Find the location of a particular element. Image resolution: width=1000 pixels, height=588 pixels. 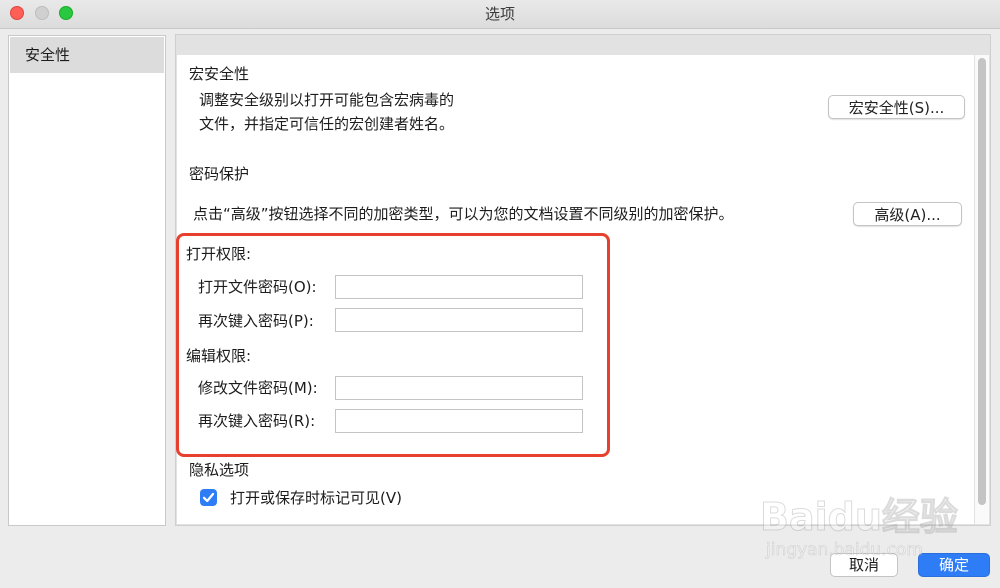

macro-security-heading: 宏安全性 is located at coordinates (219, 74).